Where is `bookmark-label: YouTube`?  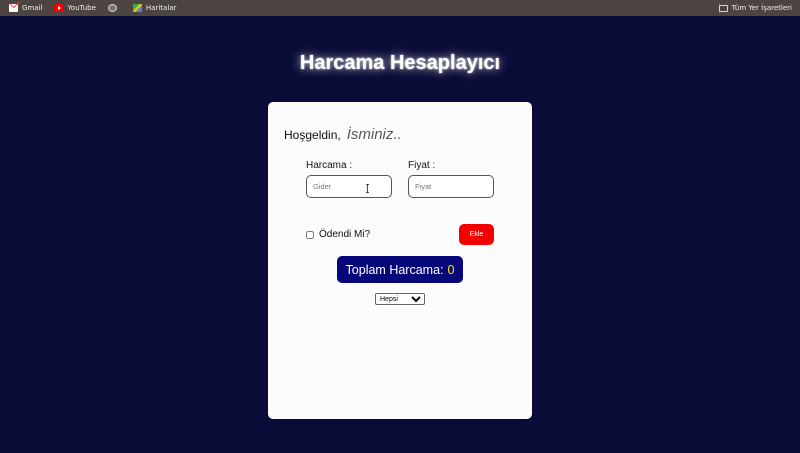
bookmark-label: YouTube is located at coordinates (81, 8).